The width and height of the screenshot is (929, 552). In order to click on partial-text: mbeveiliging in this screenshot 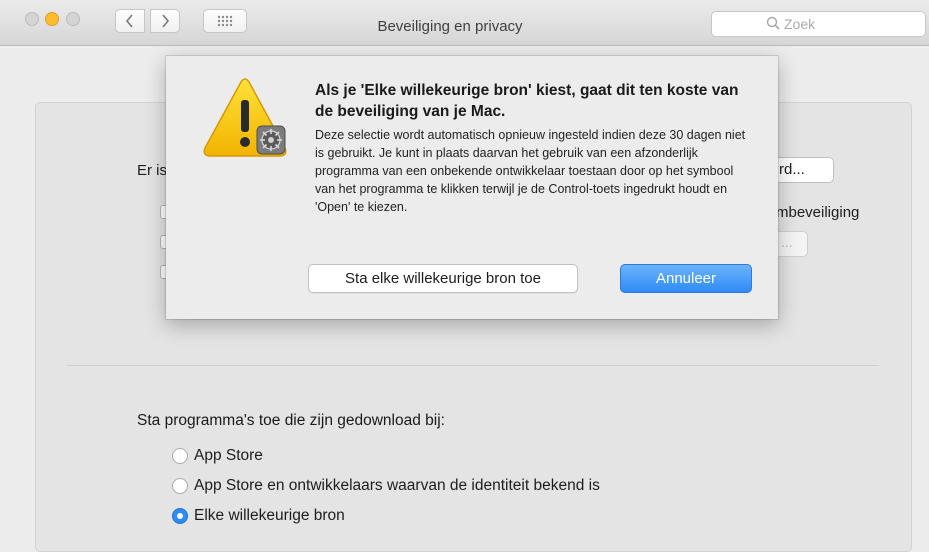, I will do `click(818, 212)`.